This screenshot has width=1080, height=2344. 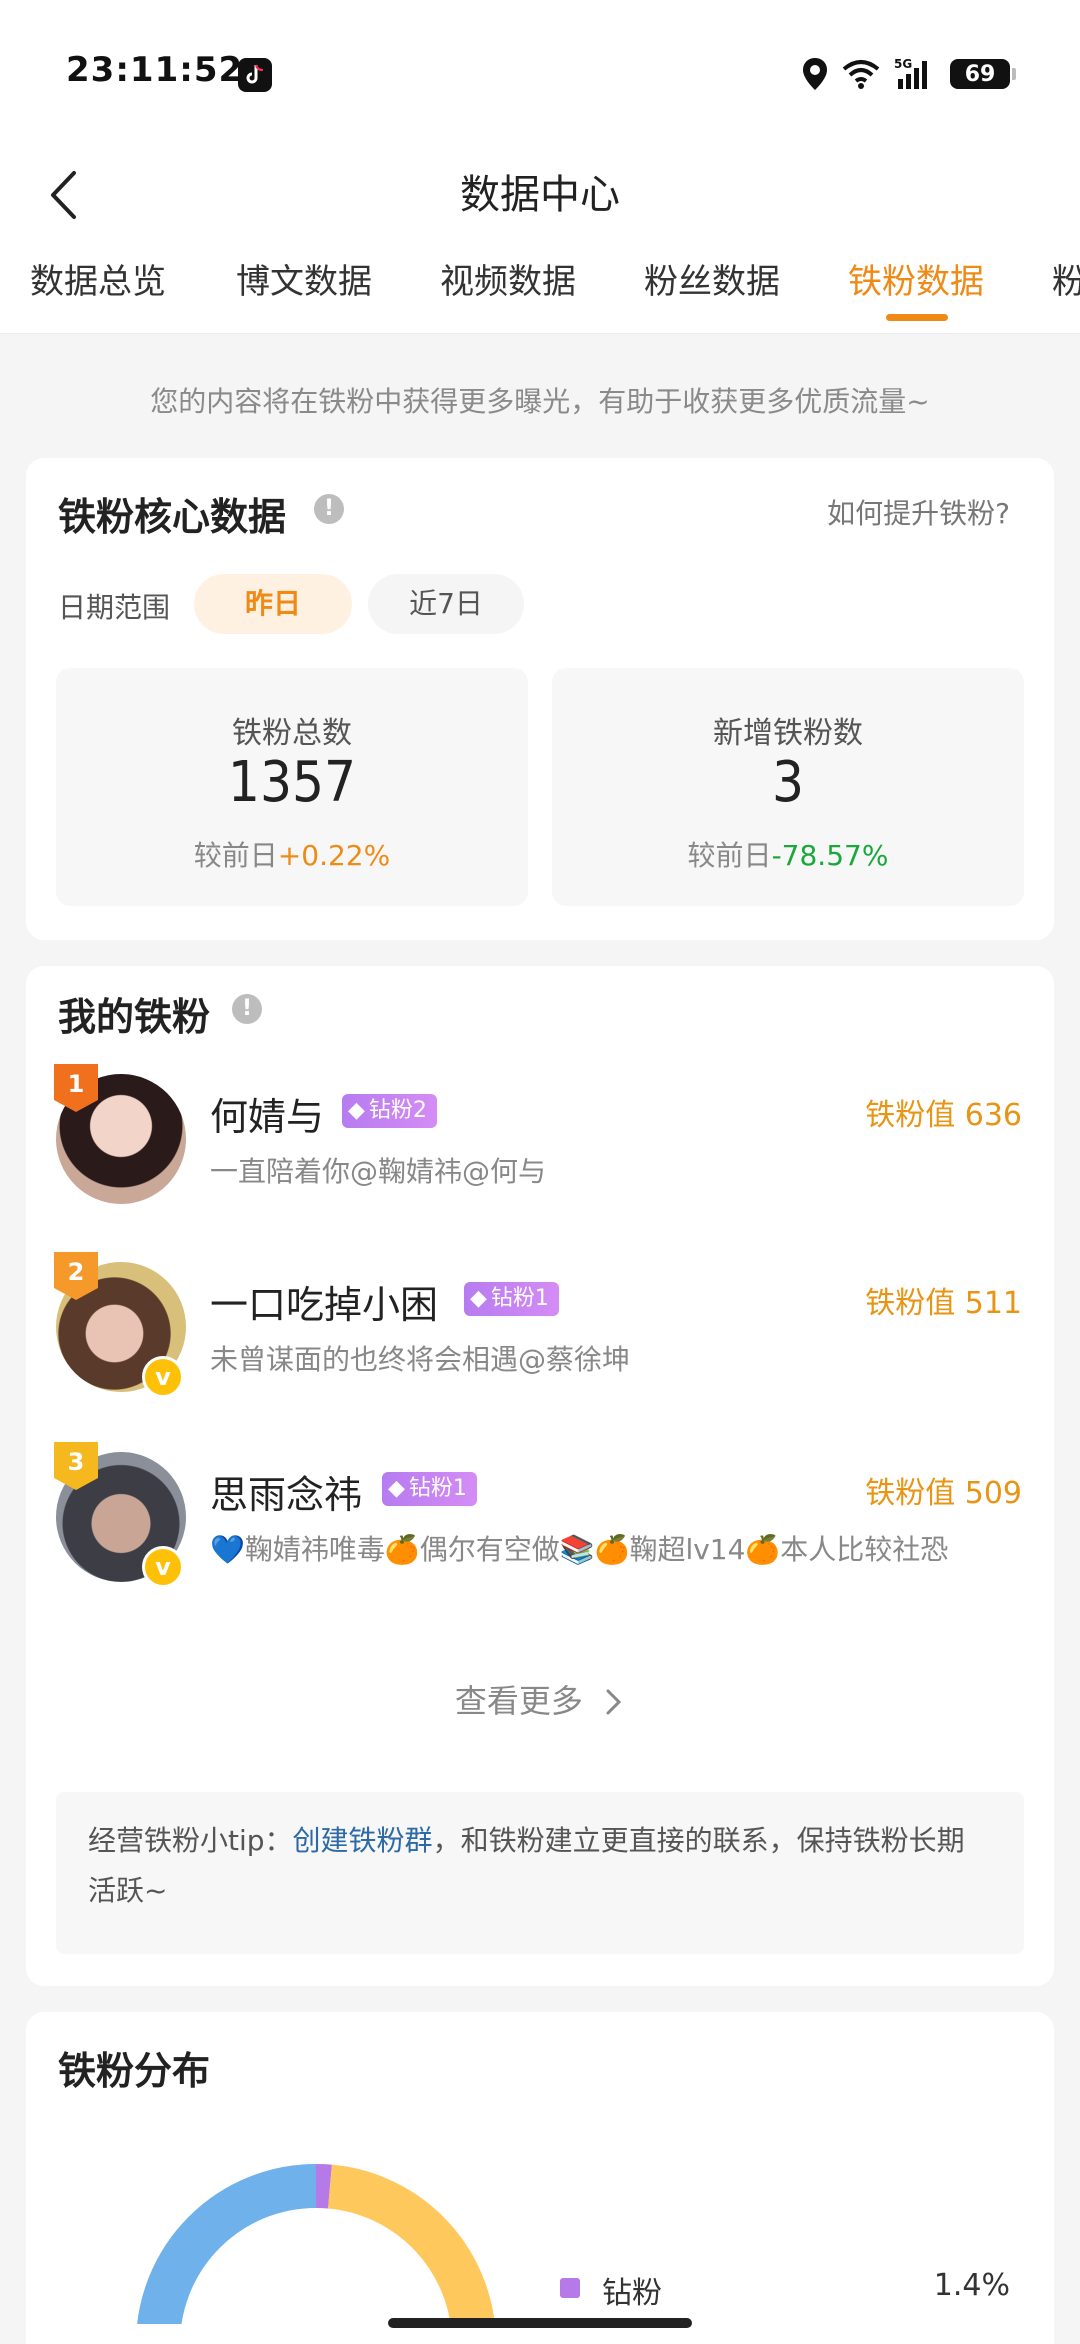 I want to click on tiktok-notification-icon, so click(x=255, y=75).